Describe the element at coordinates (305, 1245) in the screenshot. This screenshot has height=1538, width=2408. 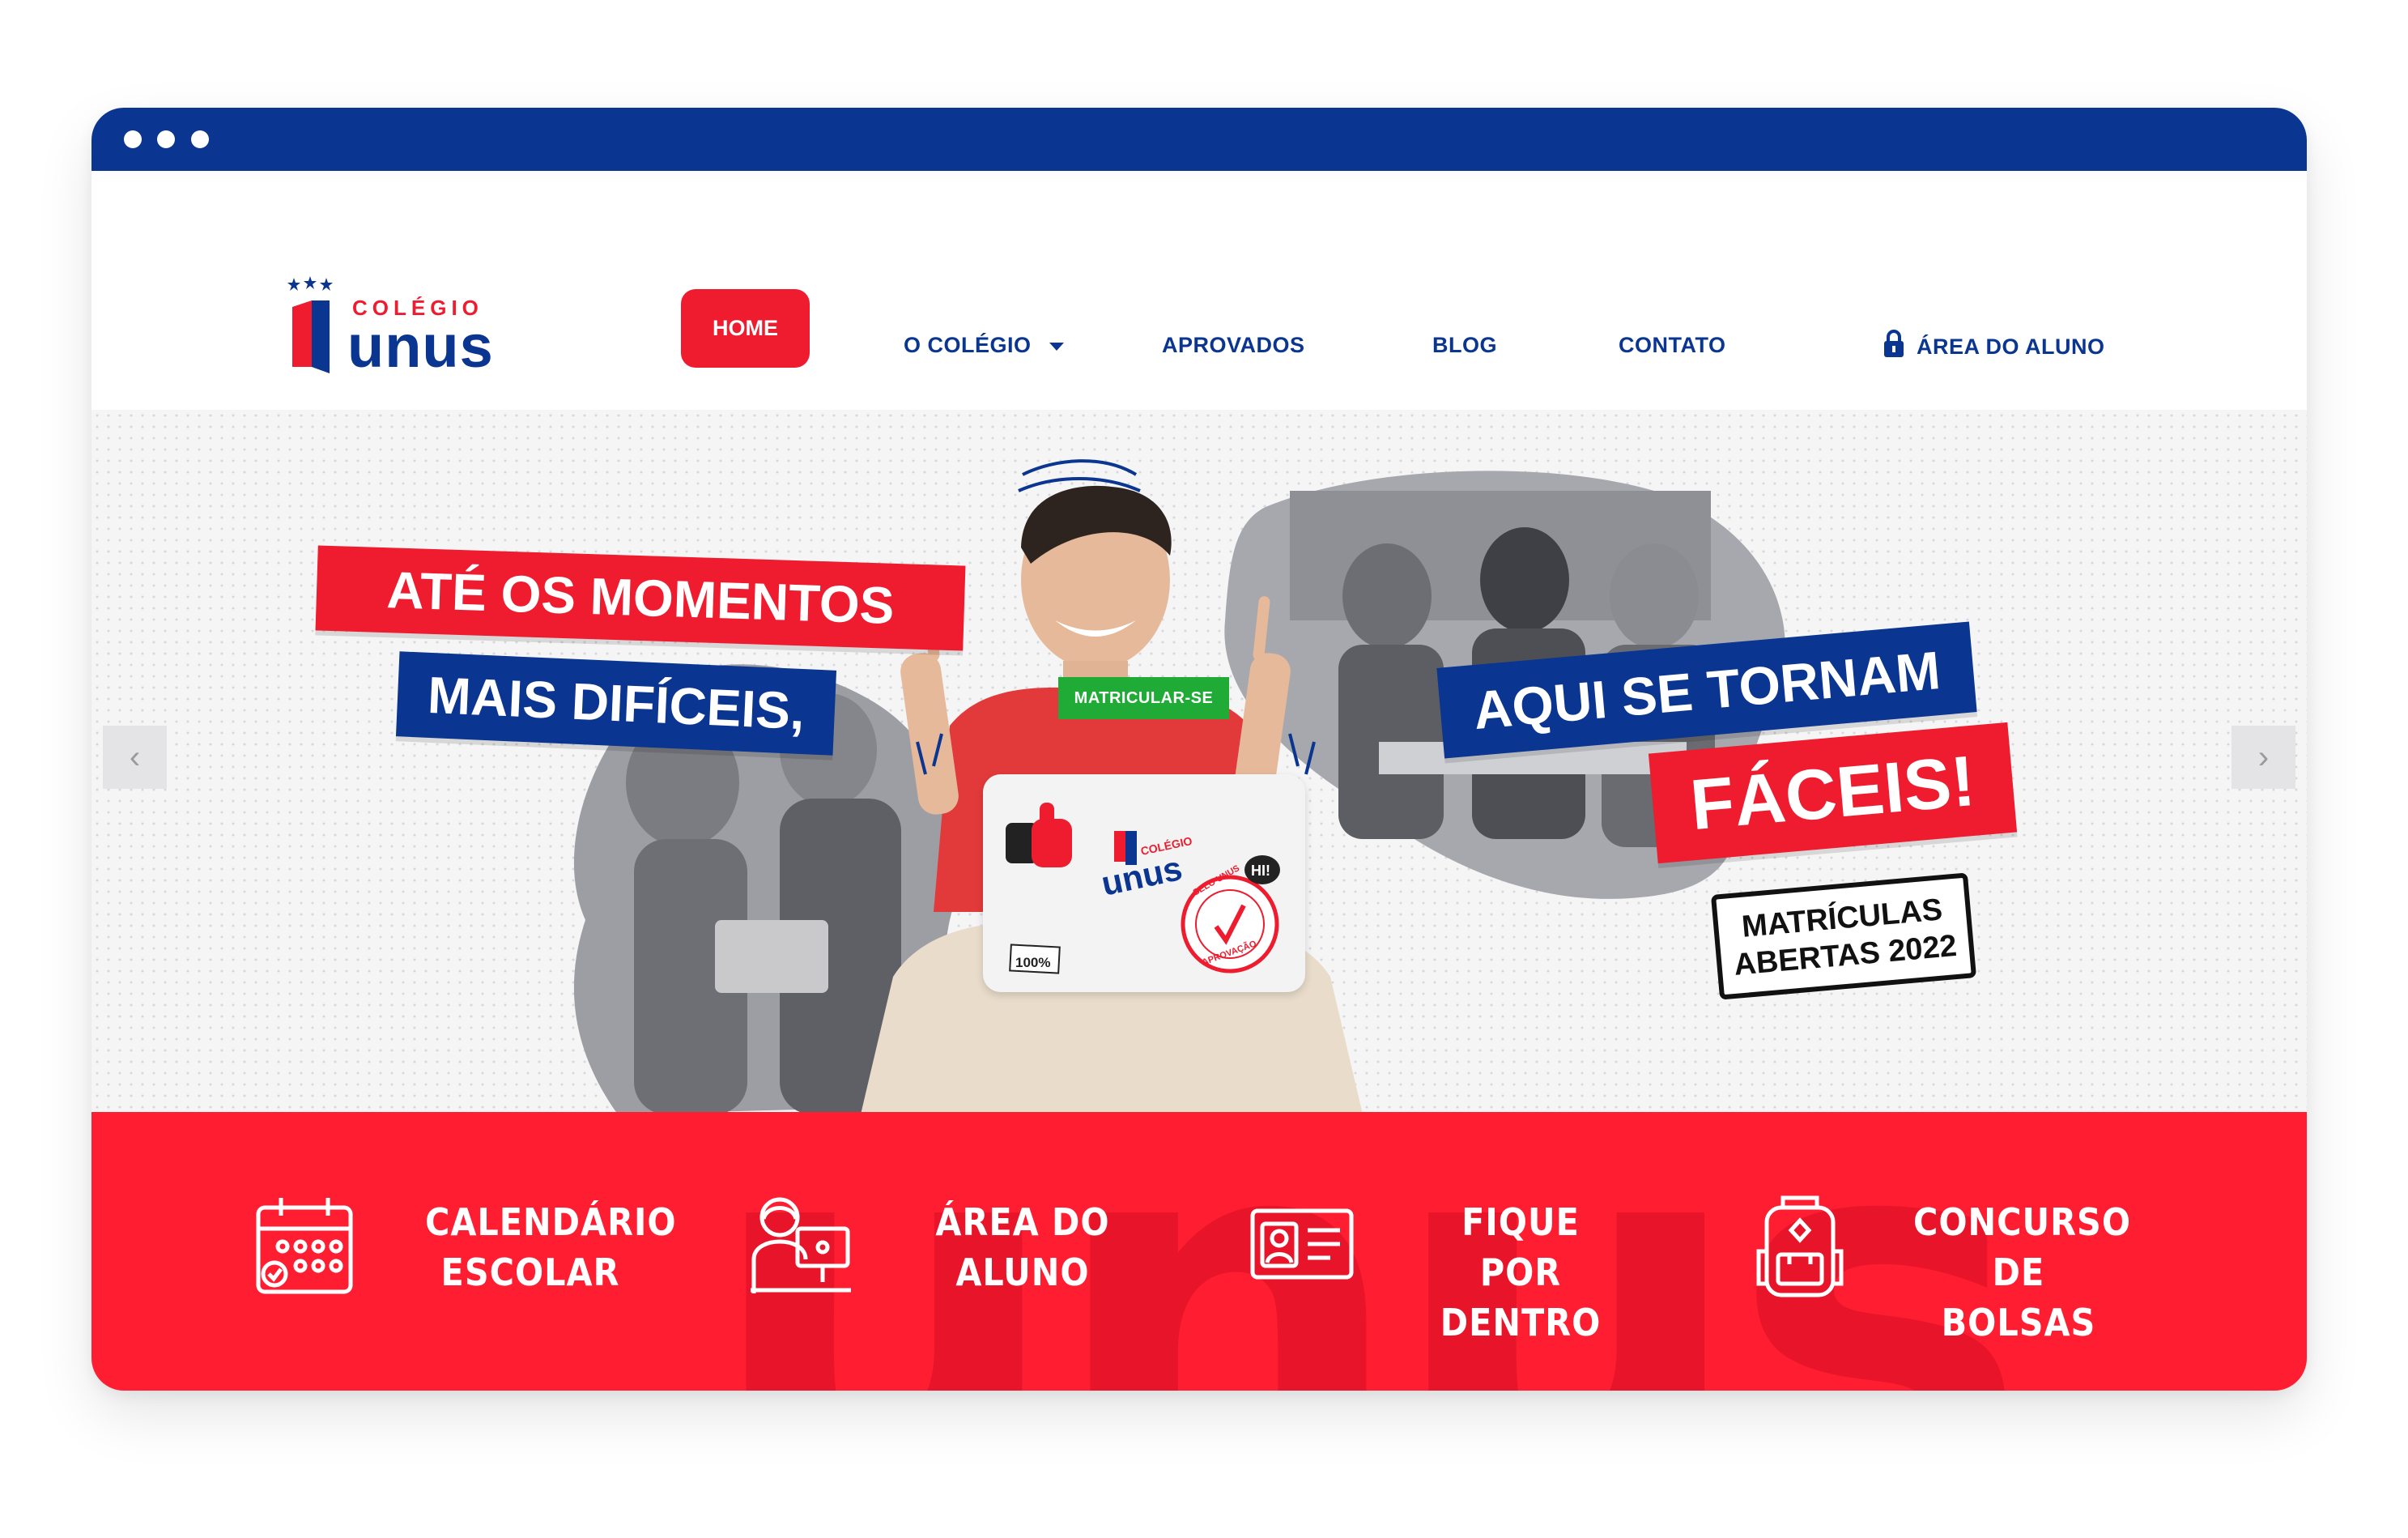
I see `calendar-icon` at that location.